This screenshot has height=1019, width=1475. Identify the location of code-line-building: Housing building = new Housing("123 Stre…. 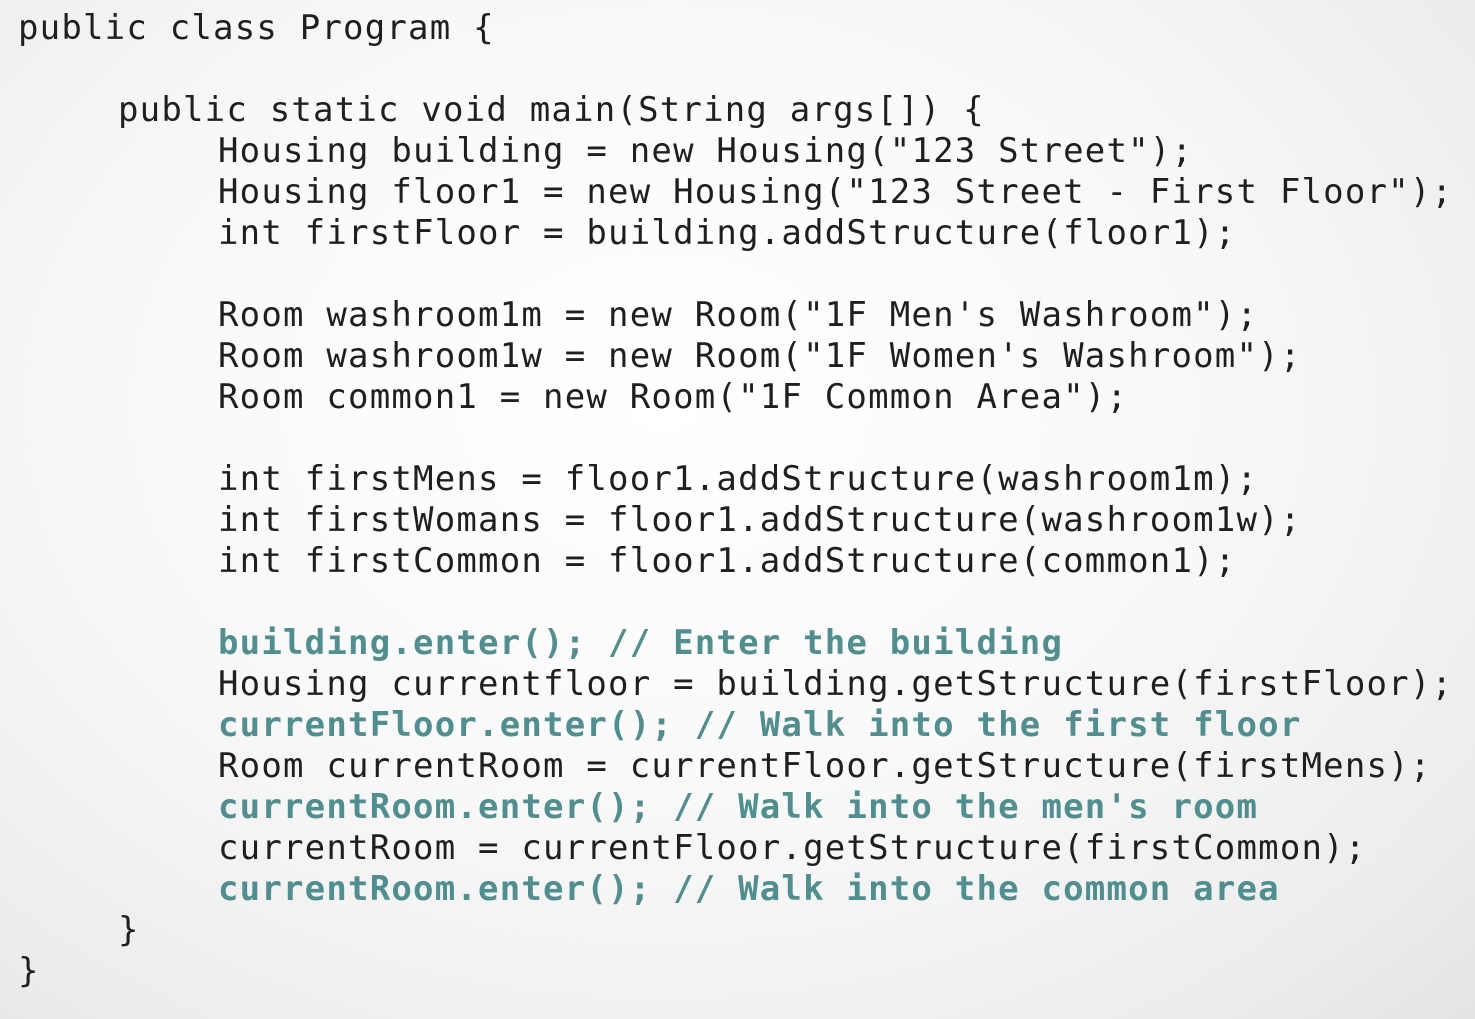
(706, 151).